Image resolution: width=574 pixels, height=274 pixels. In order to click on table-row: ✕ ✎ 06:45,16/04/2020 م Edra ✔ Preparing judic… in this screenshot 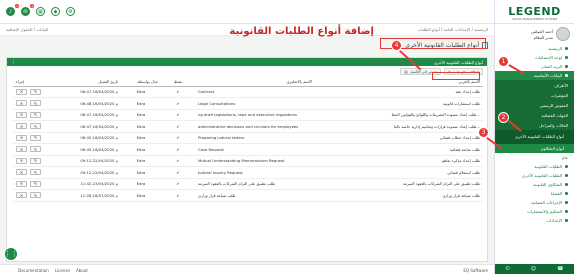, I will do `click(248, 138)`.